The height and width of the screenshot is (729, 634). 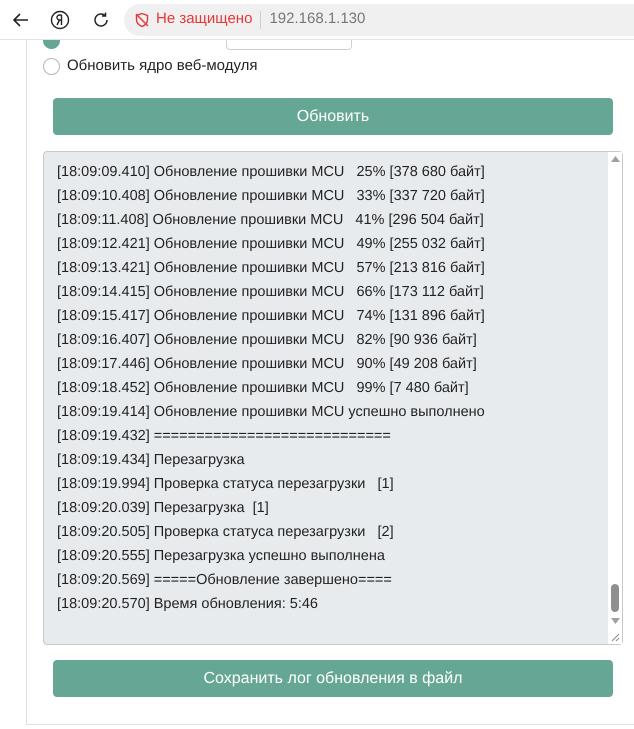 I want to click on log-line: [18:09:13.421] Обновление прошивки MCU 57% [213 816 байт], so click(x=271, y=268).